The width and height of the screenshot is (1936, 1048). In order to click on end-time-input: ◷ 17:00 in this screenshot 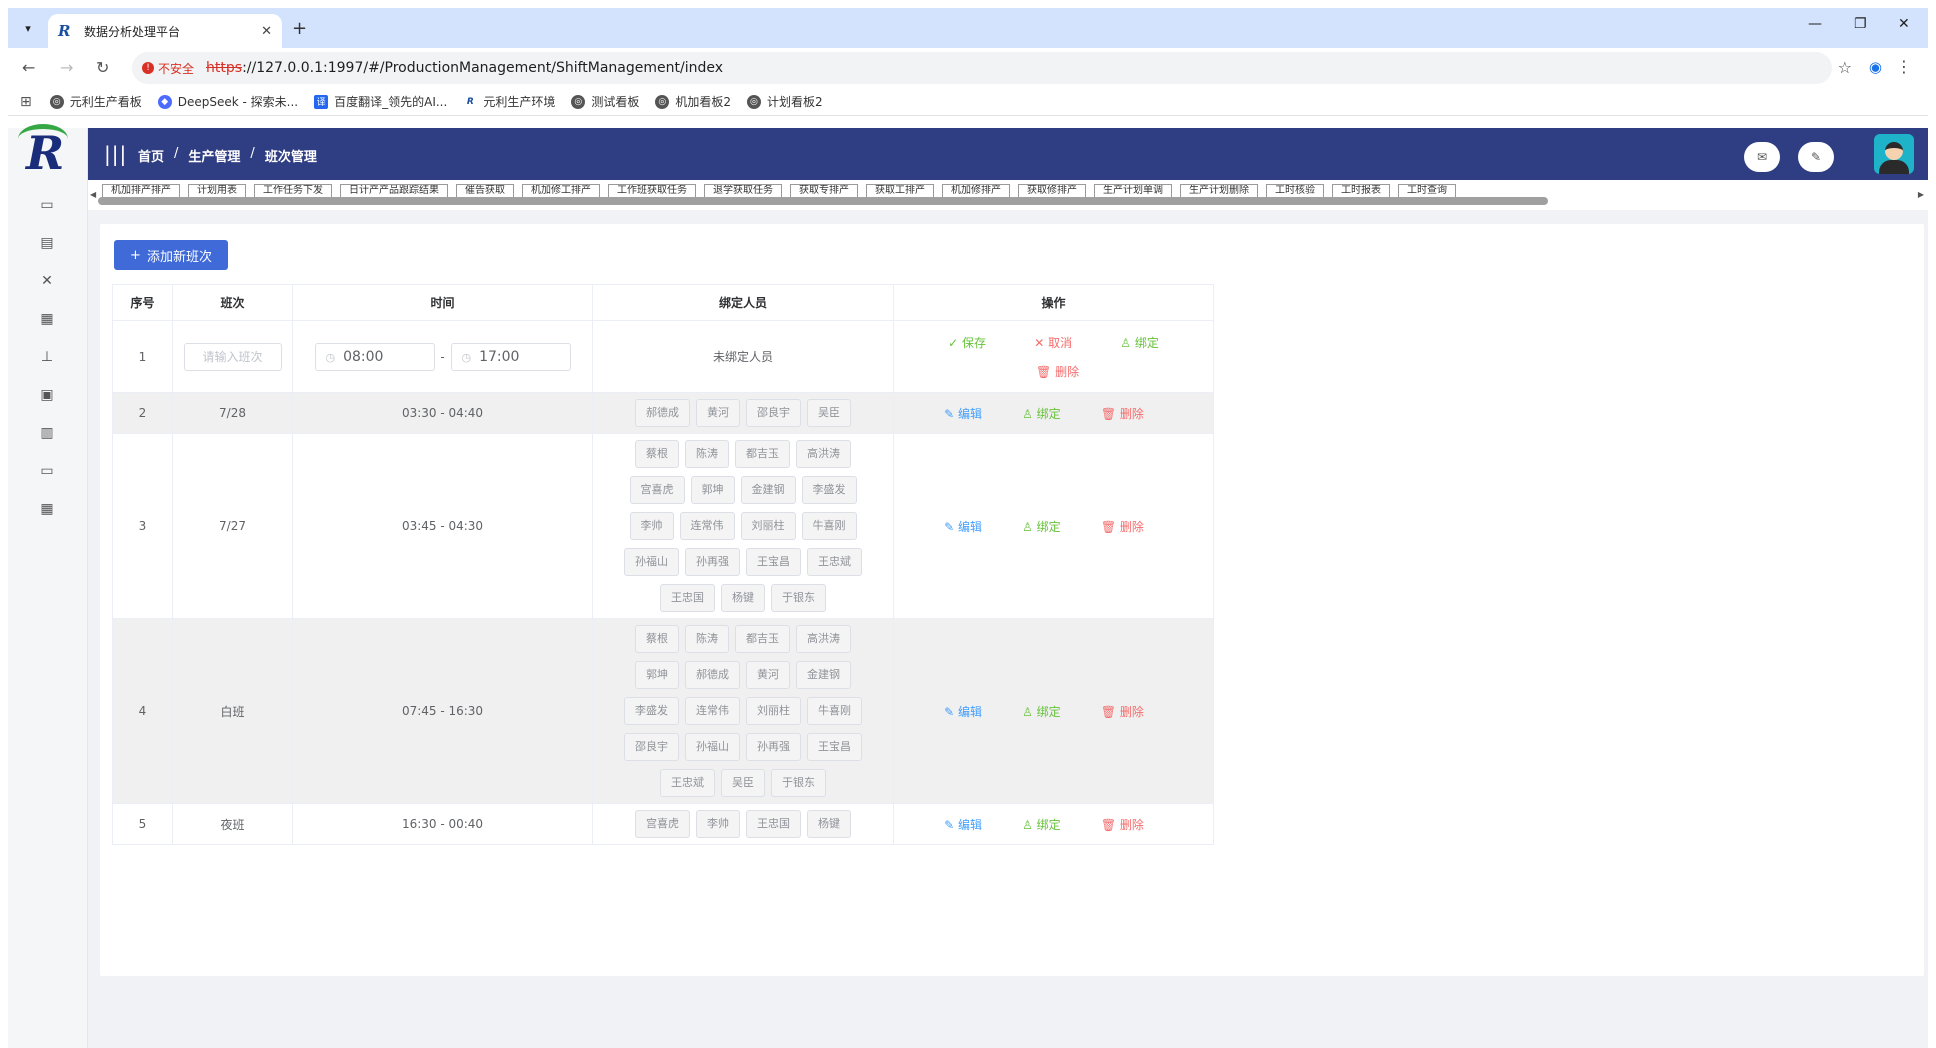, I will do `click(510, 356)`.